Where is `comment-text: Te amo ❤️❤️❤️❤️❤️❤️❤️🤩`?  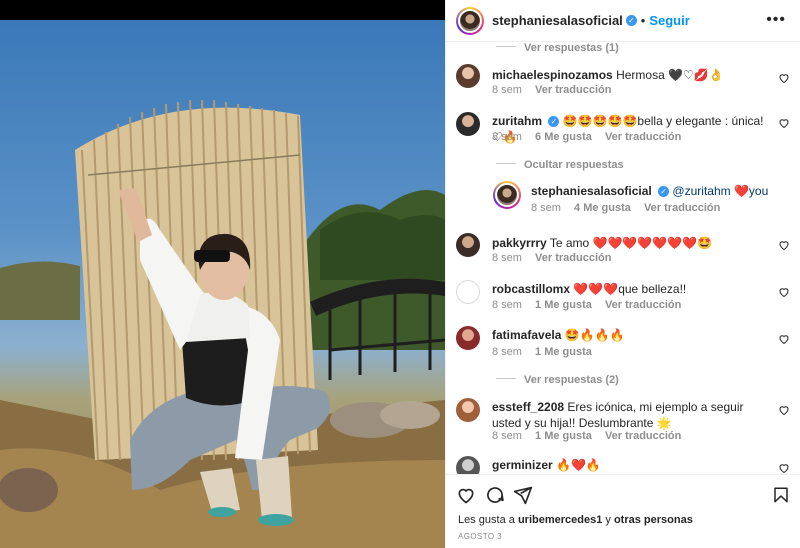 comment-text: Te amo ❤️❤️❤️❤️❤️❤️❤️🤩 is located at coordinates (631, 243).